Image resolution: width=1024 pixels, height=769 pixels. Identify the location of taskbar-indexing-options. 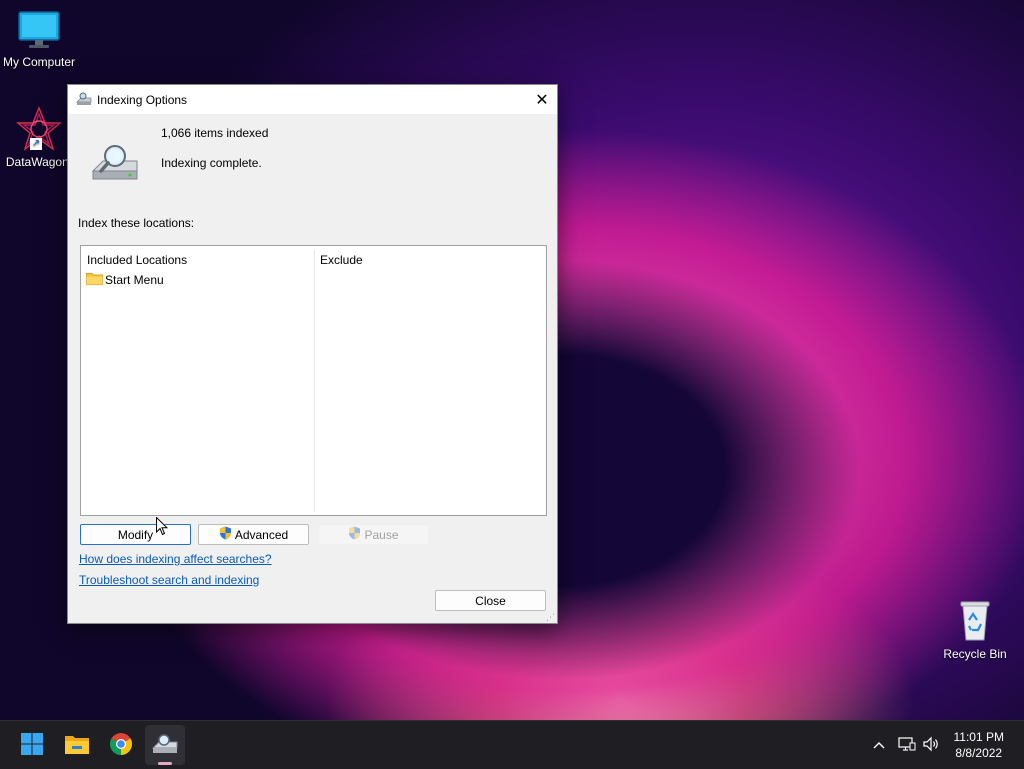
(165, 745).